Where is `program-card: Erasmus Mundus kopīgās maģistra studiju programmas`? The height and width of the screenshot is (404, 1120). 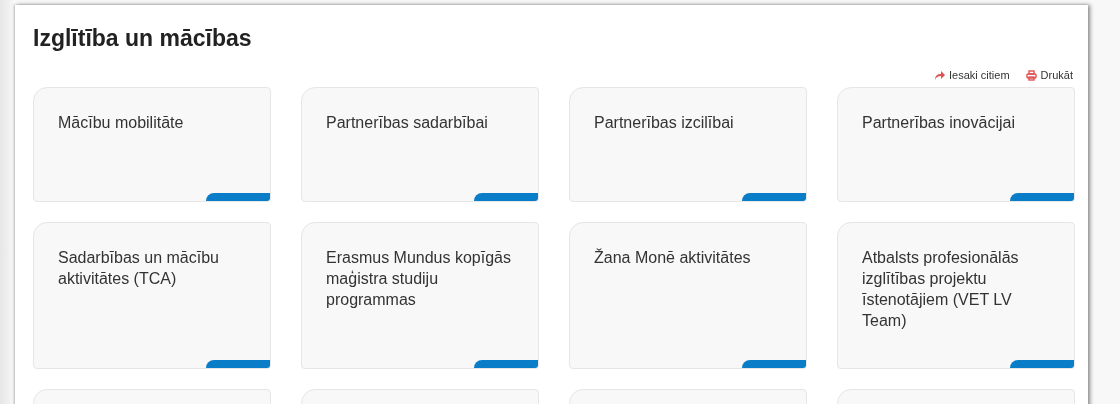
program-card: Erasmus Mundus kopīgās maģistra studiju programmas is located at coordinates (420, 295).